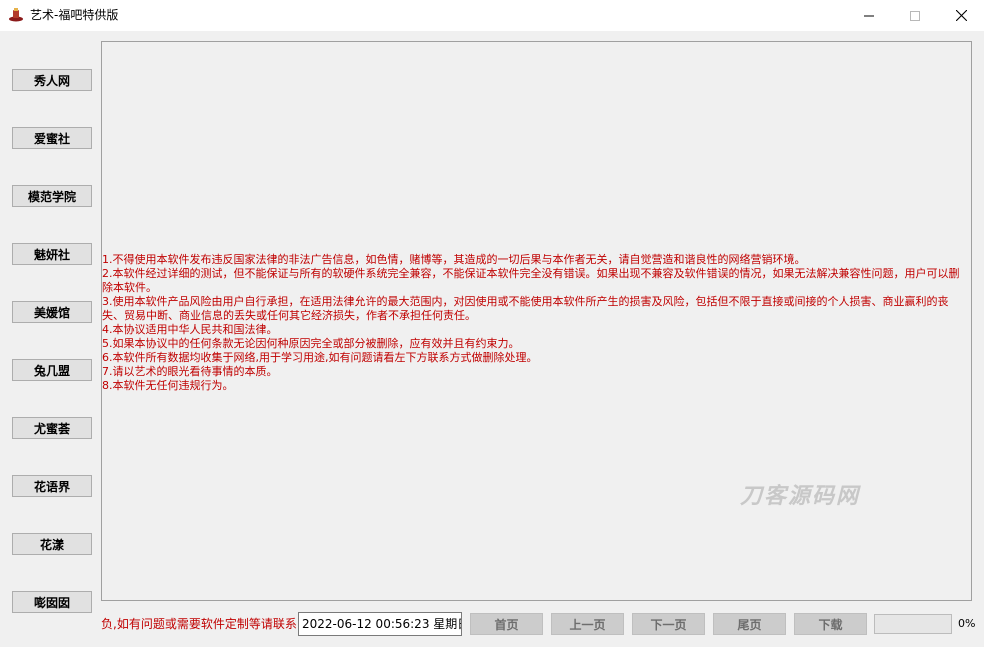 This screenshot has width=984, height=647. Describe the element at coordinates (800, 496) in the screenshot. I see `watermark: 刀客源码网` at that location.